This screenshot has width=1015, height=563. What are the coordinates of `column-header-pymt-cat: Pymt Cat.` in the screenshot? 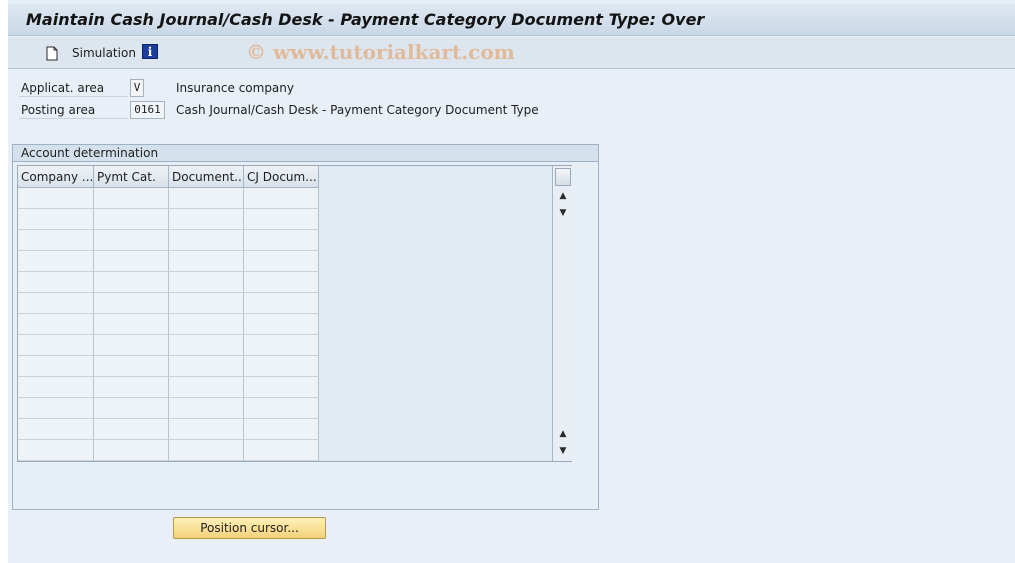 It's located at (131, 177).